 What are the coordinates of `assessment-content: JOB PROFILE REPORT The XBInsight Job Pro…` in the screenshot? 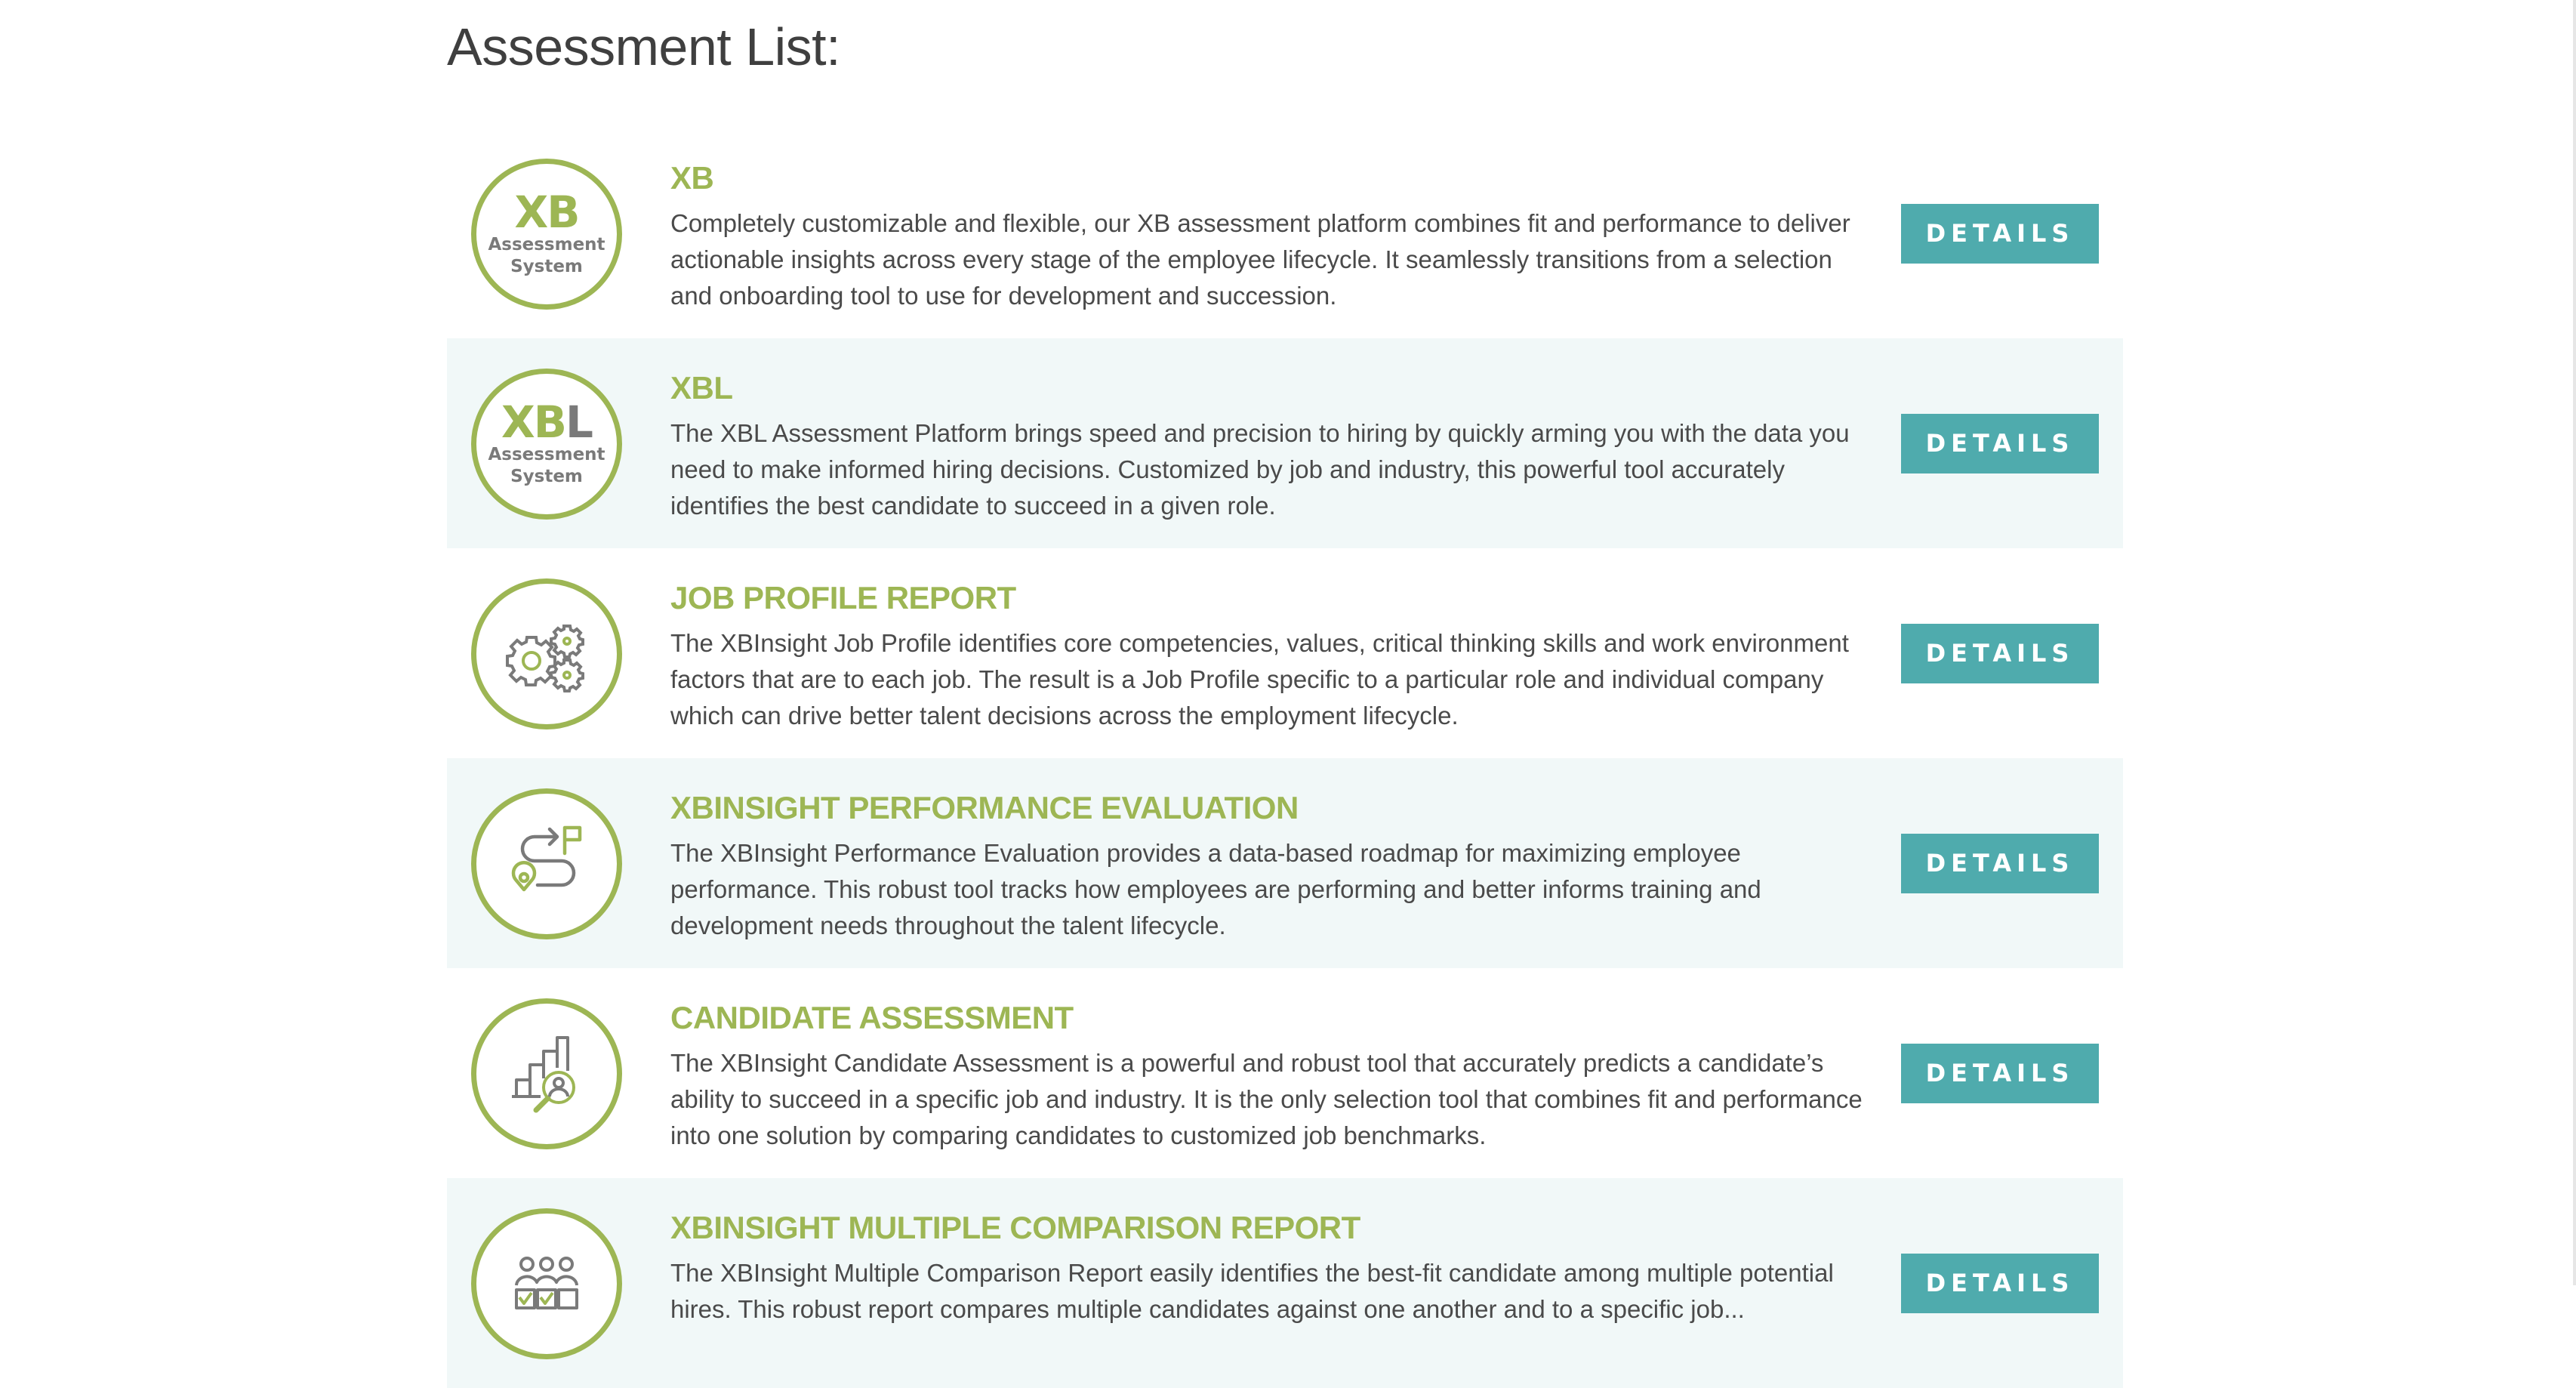 It's located at (1266, 656).